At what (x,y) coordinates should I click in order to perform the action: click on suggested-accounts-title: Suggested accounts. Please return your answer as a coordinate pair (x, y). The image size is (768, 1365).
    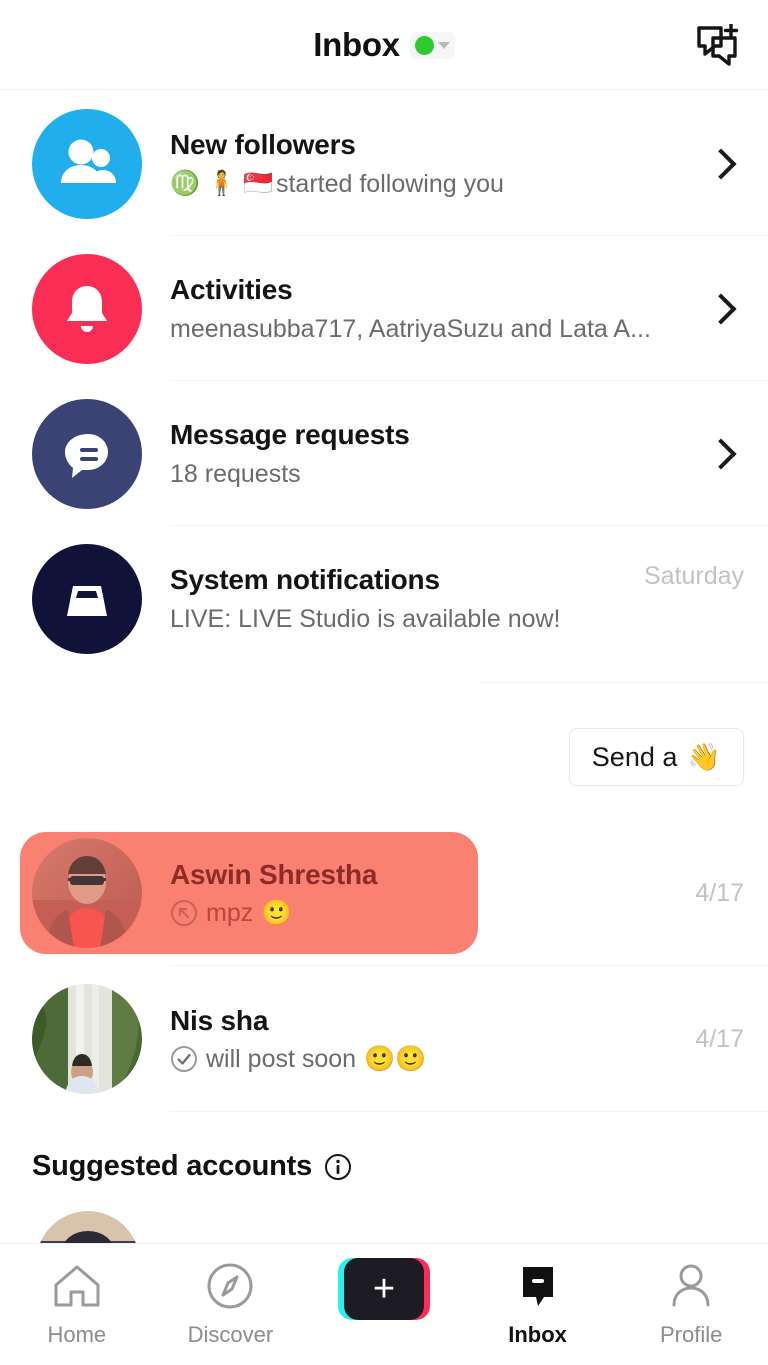
    Looking at the image, I should click on (172, 1166).